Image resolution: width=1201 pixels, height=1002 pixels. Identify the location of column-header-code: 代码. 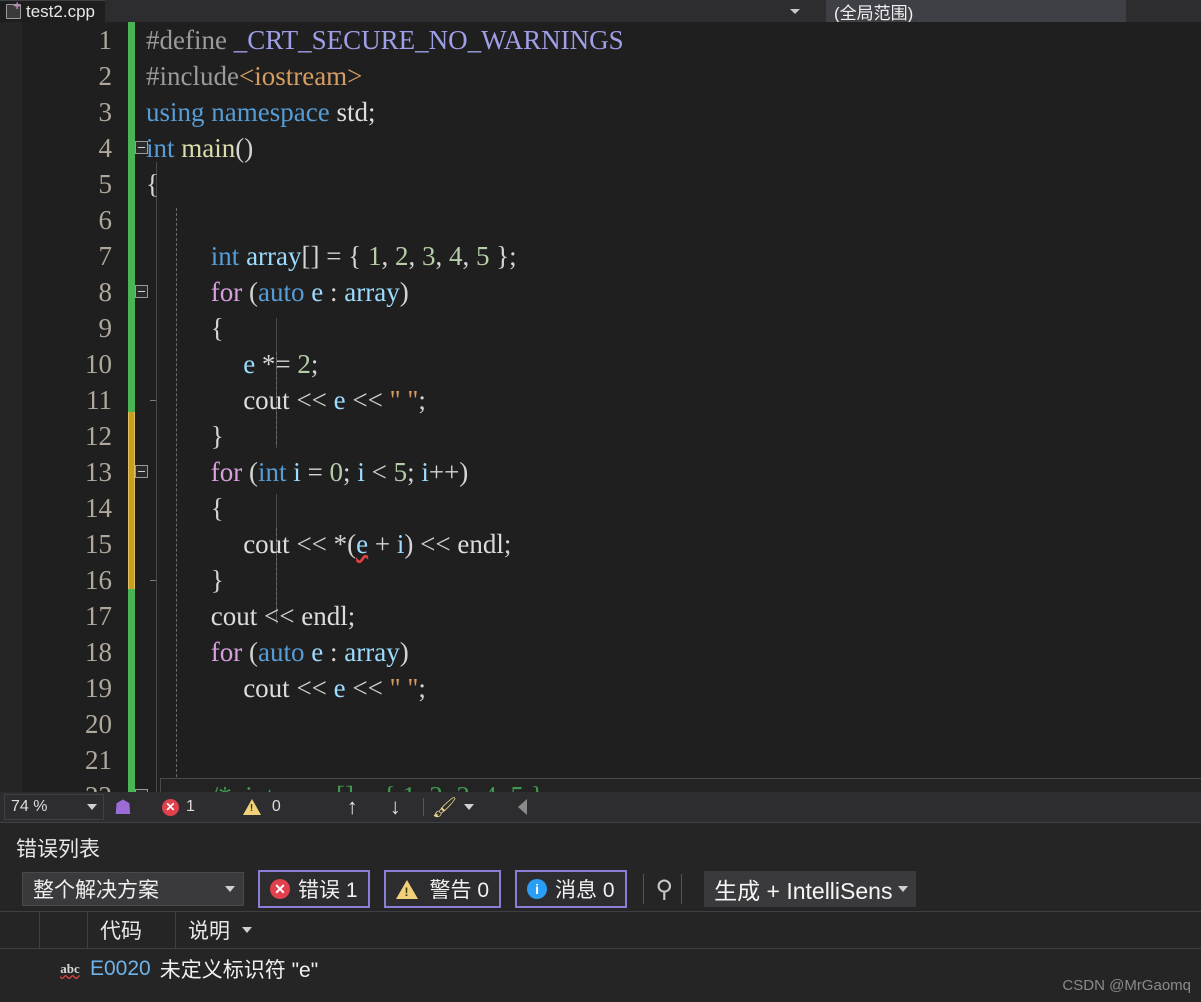
(132, 930).